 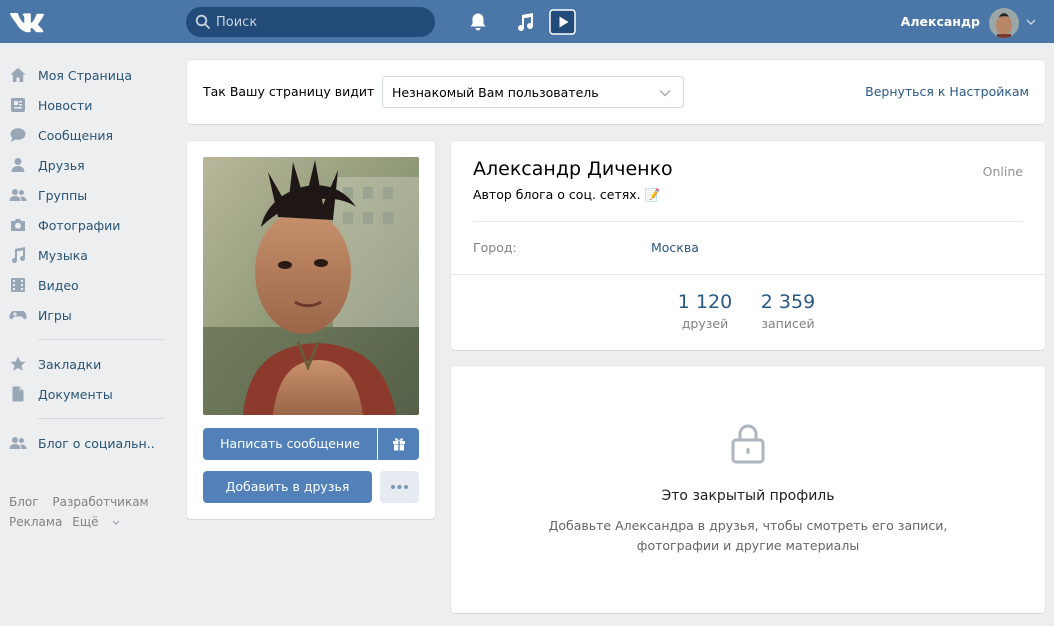 What do you see at coordinates (562, 22) in the screenshot?
I see `video-play-icon` at bounding box center [562, 22].